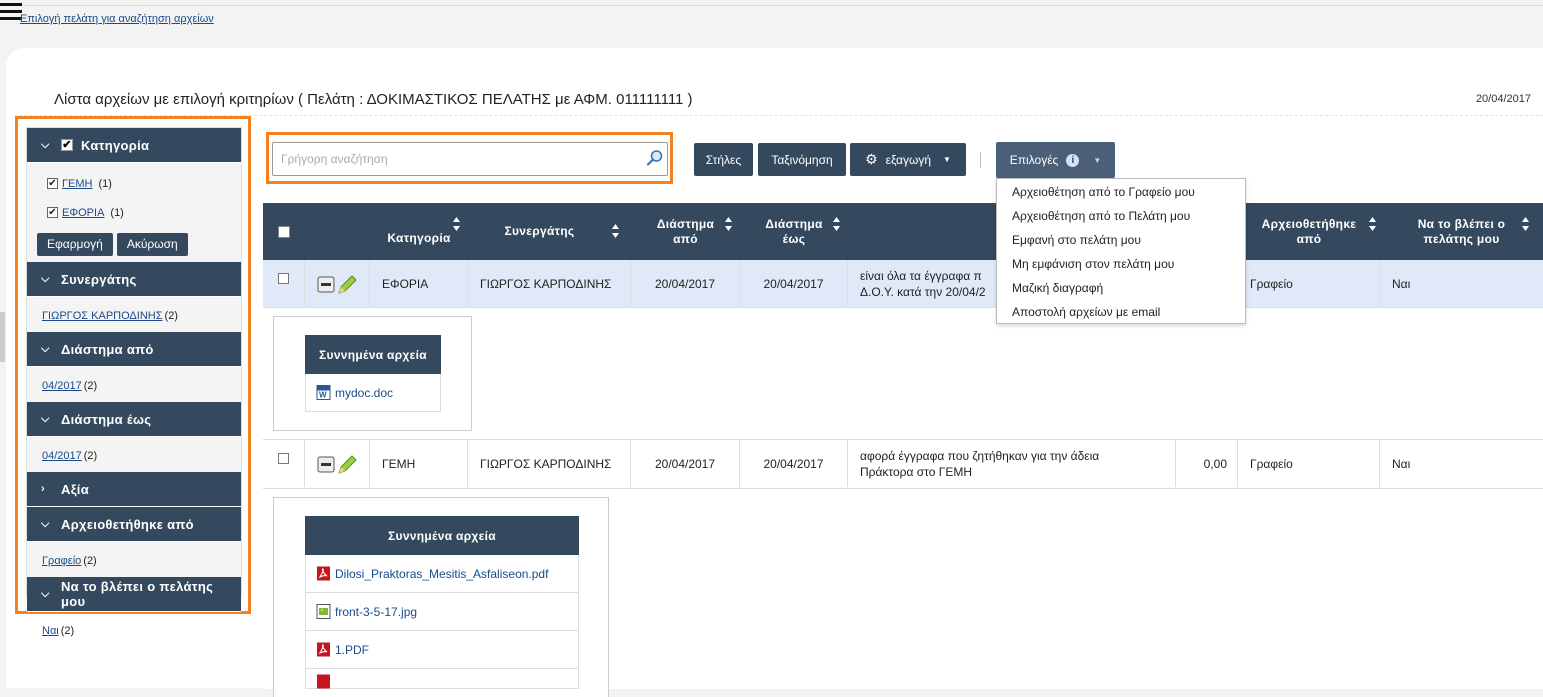 This screenshot has height=697, width=1543. I want to click on menu-item-bulk-delete: Μαζική διαγραφή, so click(1121, 288).